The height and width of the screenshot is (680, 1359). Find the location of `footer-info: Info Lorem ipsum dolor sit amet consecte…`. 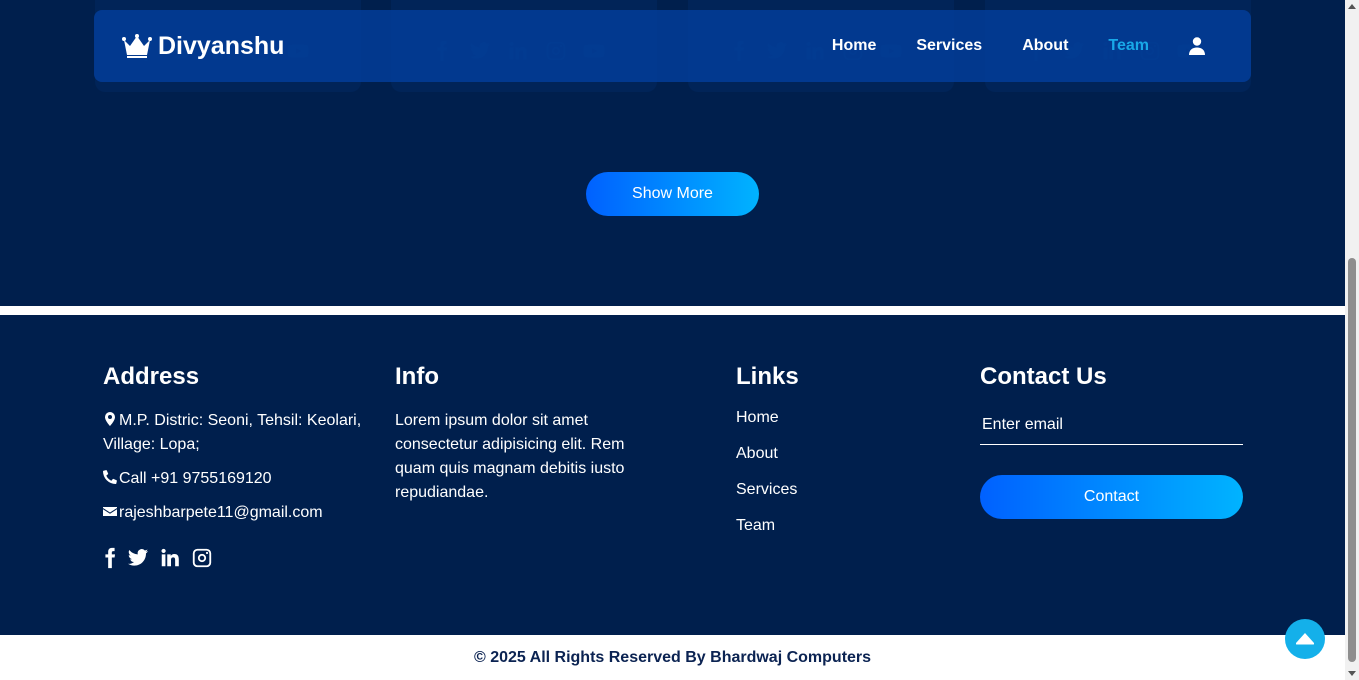

footer-info: Info Lorem ipsum dolor sit amet consecte… is located at coordinates (525, 434).